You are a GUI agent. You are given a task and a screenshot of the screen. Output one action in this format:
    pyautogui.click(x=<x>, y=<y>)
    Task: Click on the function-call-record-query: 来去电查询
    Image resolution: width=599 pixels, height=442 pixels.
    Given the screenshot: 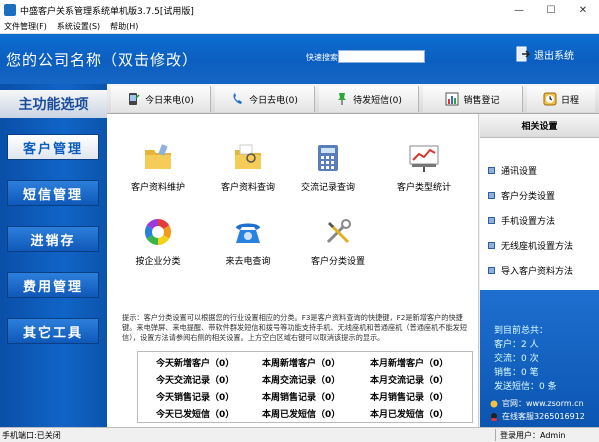 What is the action you would take?
    pyautogui.click(x=248, y=241)
    